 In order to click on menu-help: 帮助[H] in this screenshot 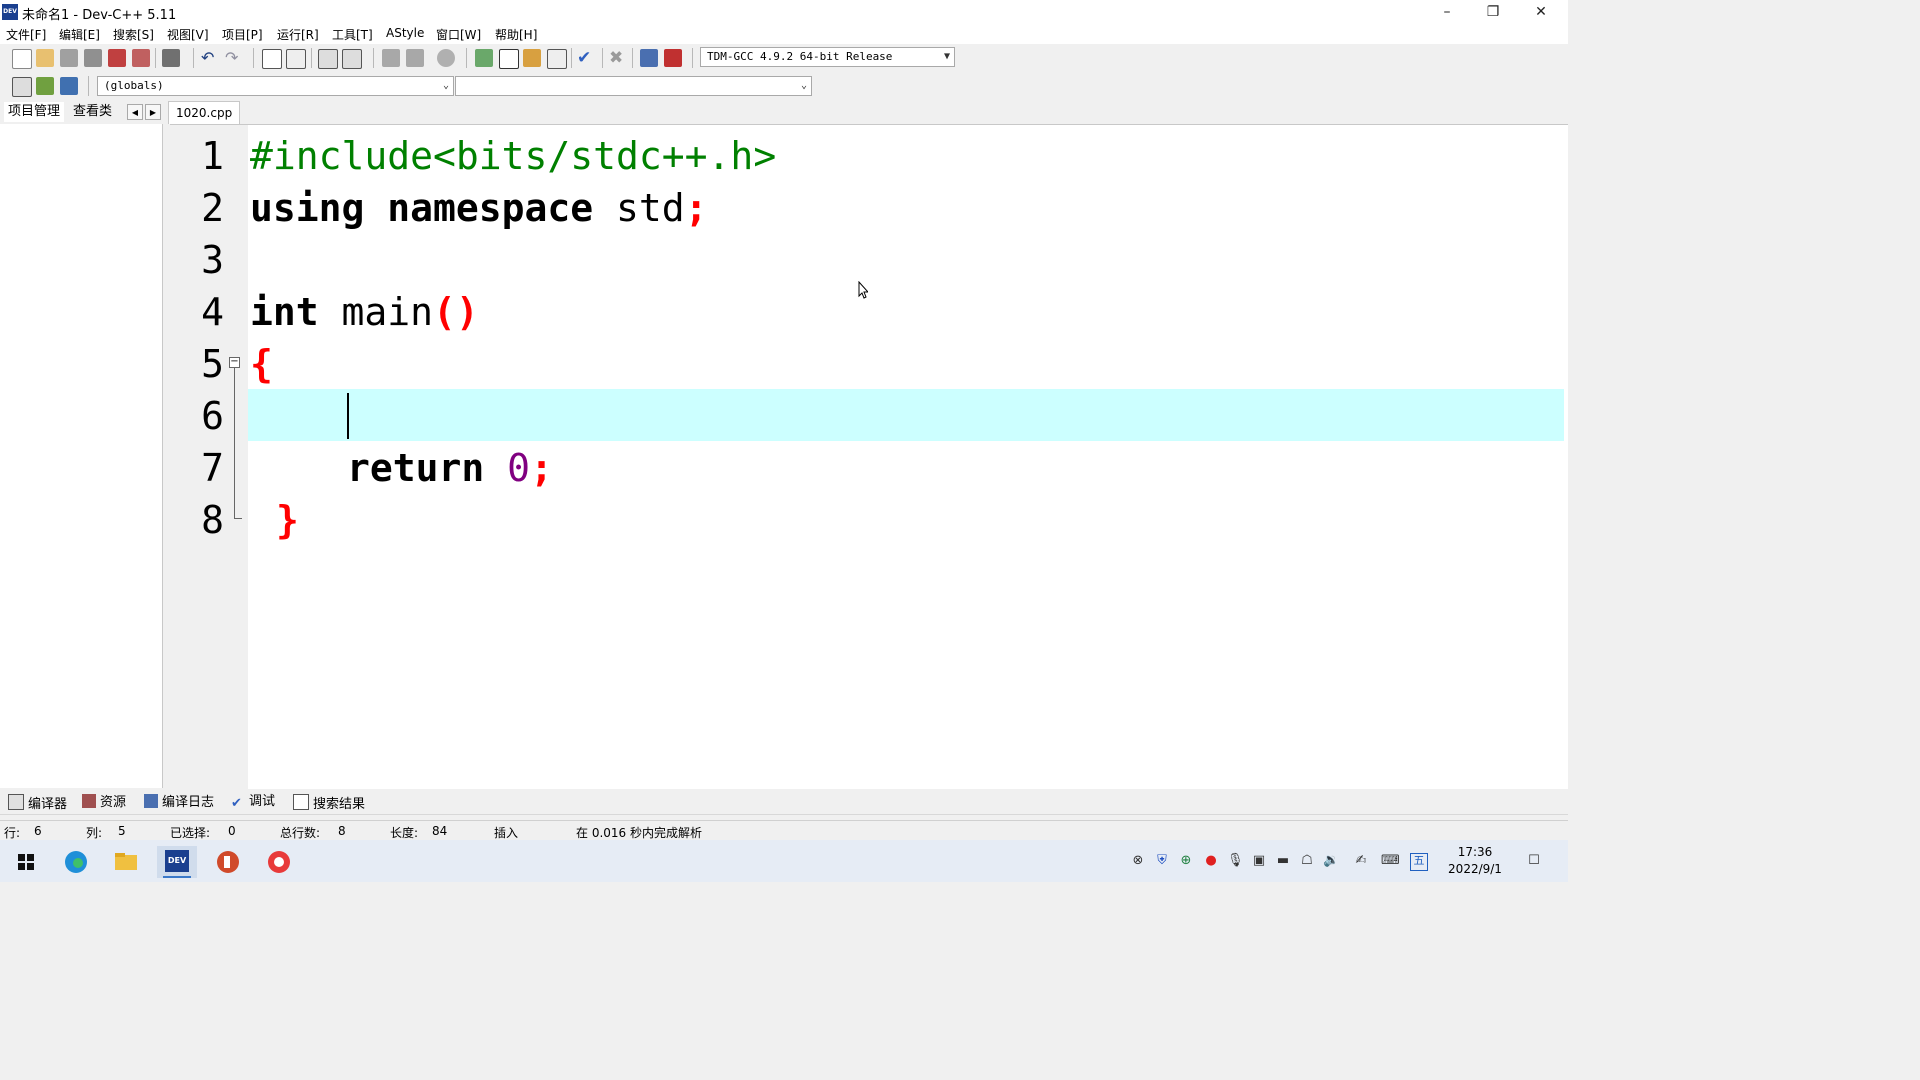, I will do `click(516, 34)`.